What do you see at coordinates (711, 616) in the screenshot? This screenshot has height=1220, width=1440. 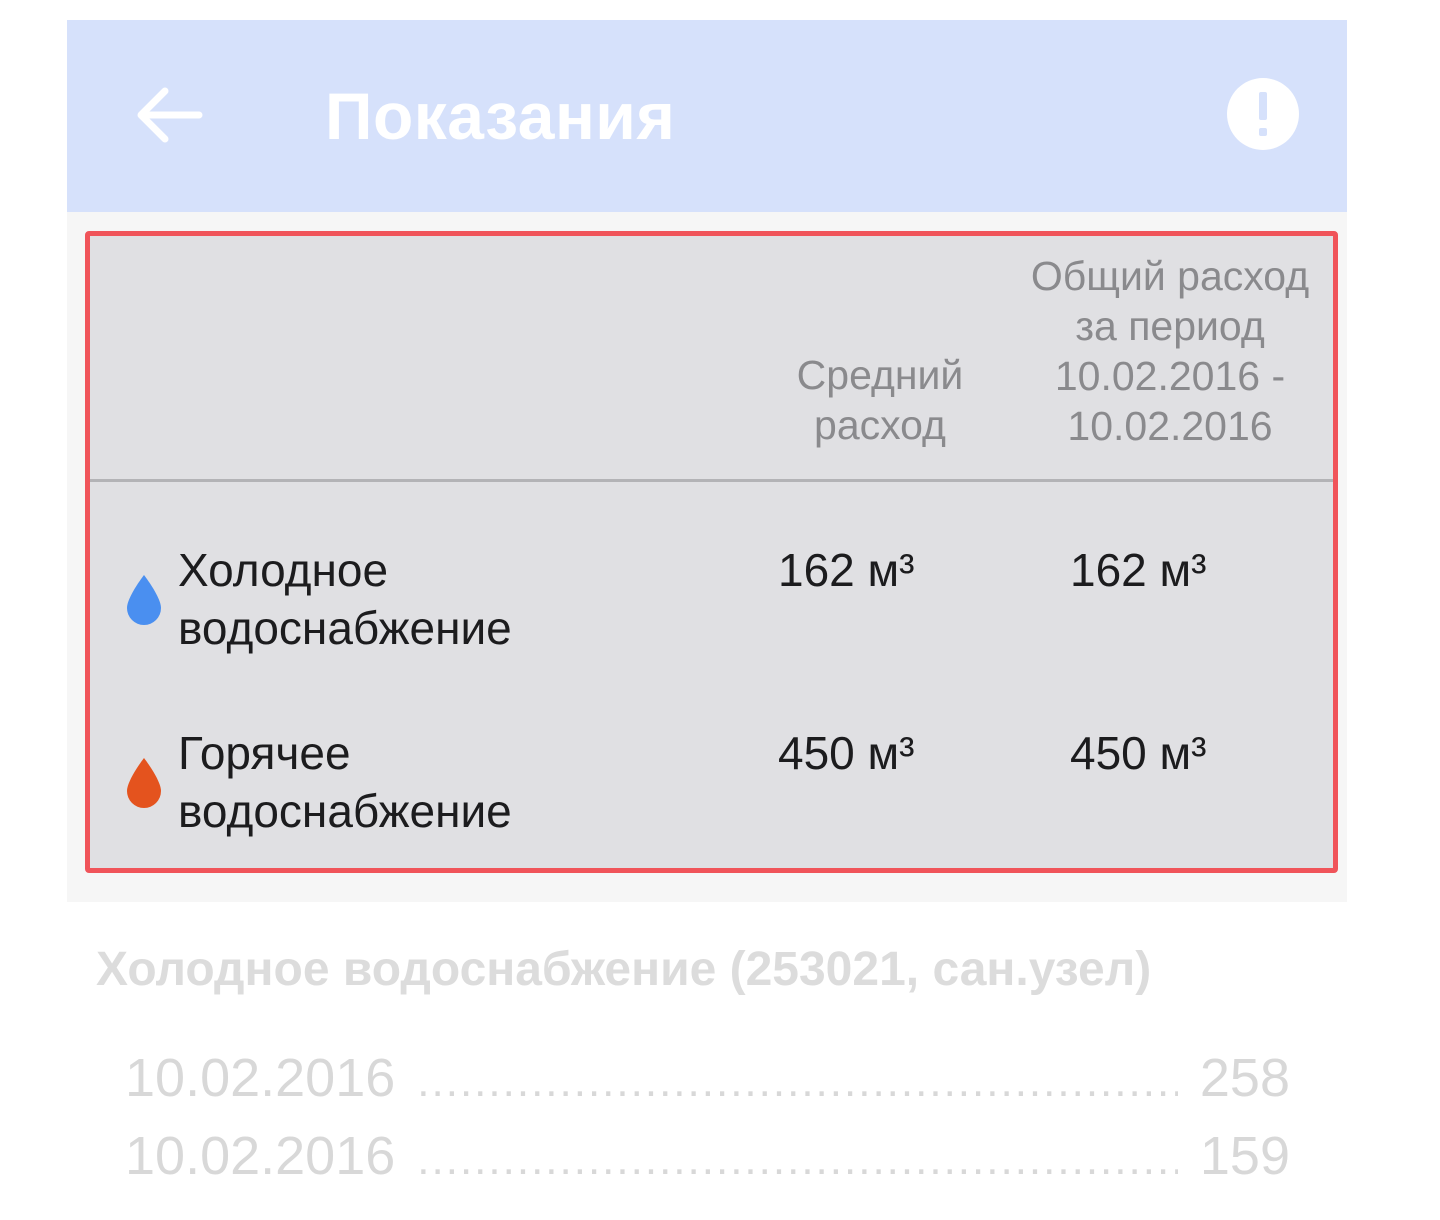 I see `summary-row-cold-water: Холодное водоснабжение 162 м³ 162 м³` at bounding box center [711, 616].